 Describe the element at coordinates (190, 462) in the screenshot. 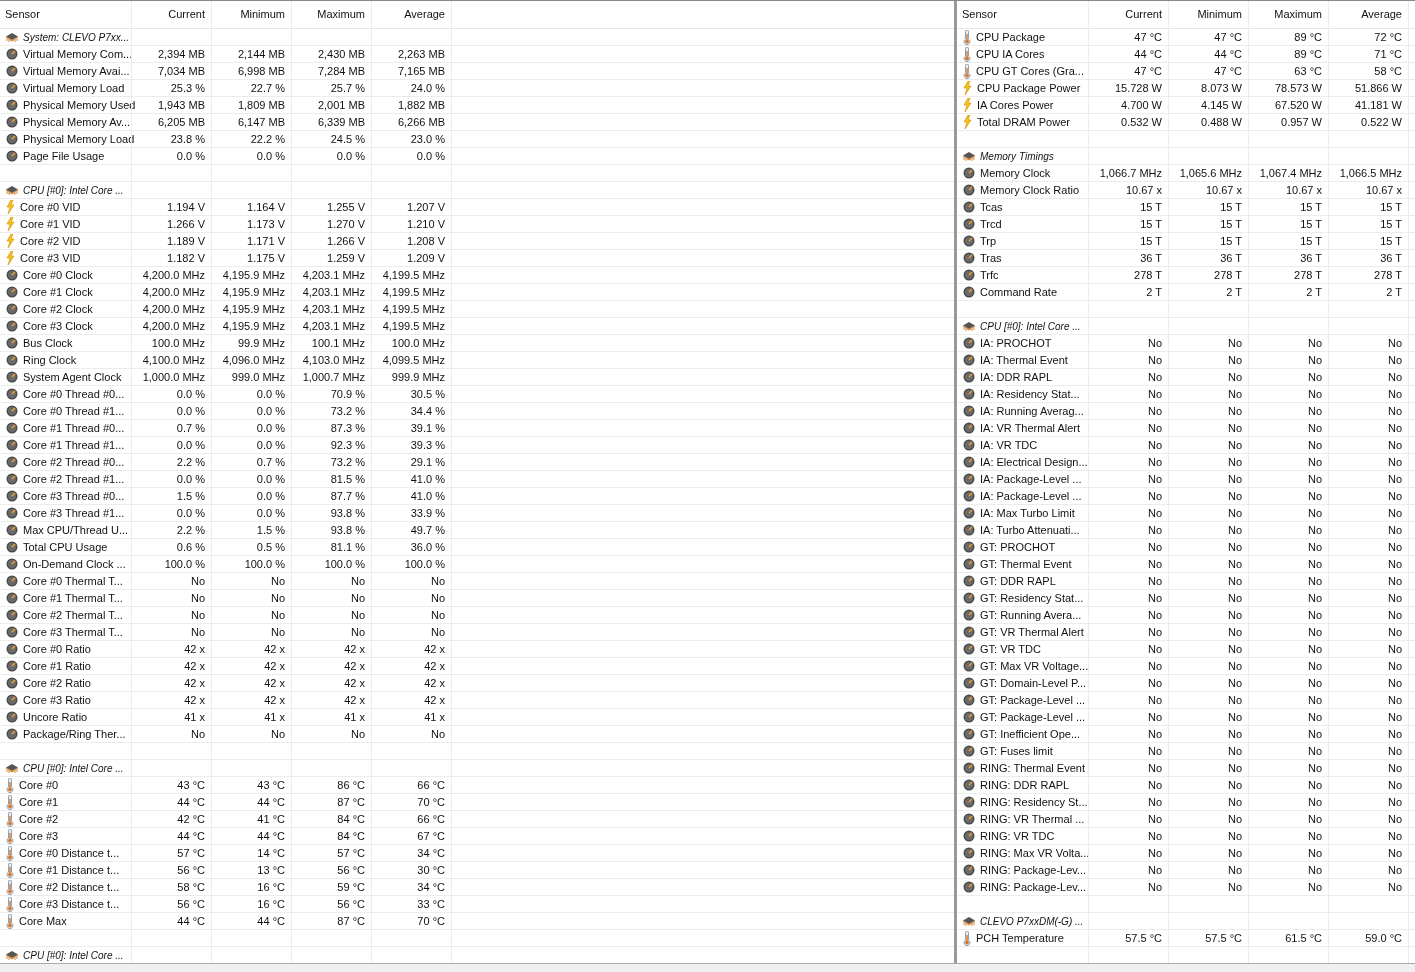

I see `sensor-value: 2.2 %` at that location.